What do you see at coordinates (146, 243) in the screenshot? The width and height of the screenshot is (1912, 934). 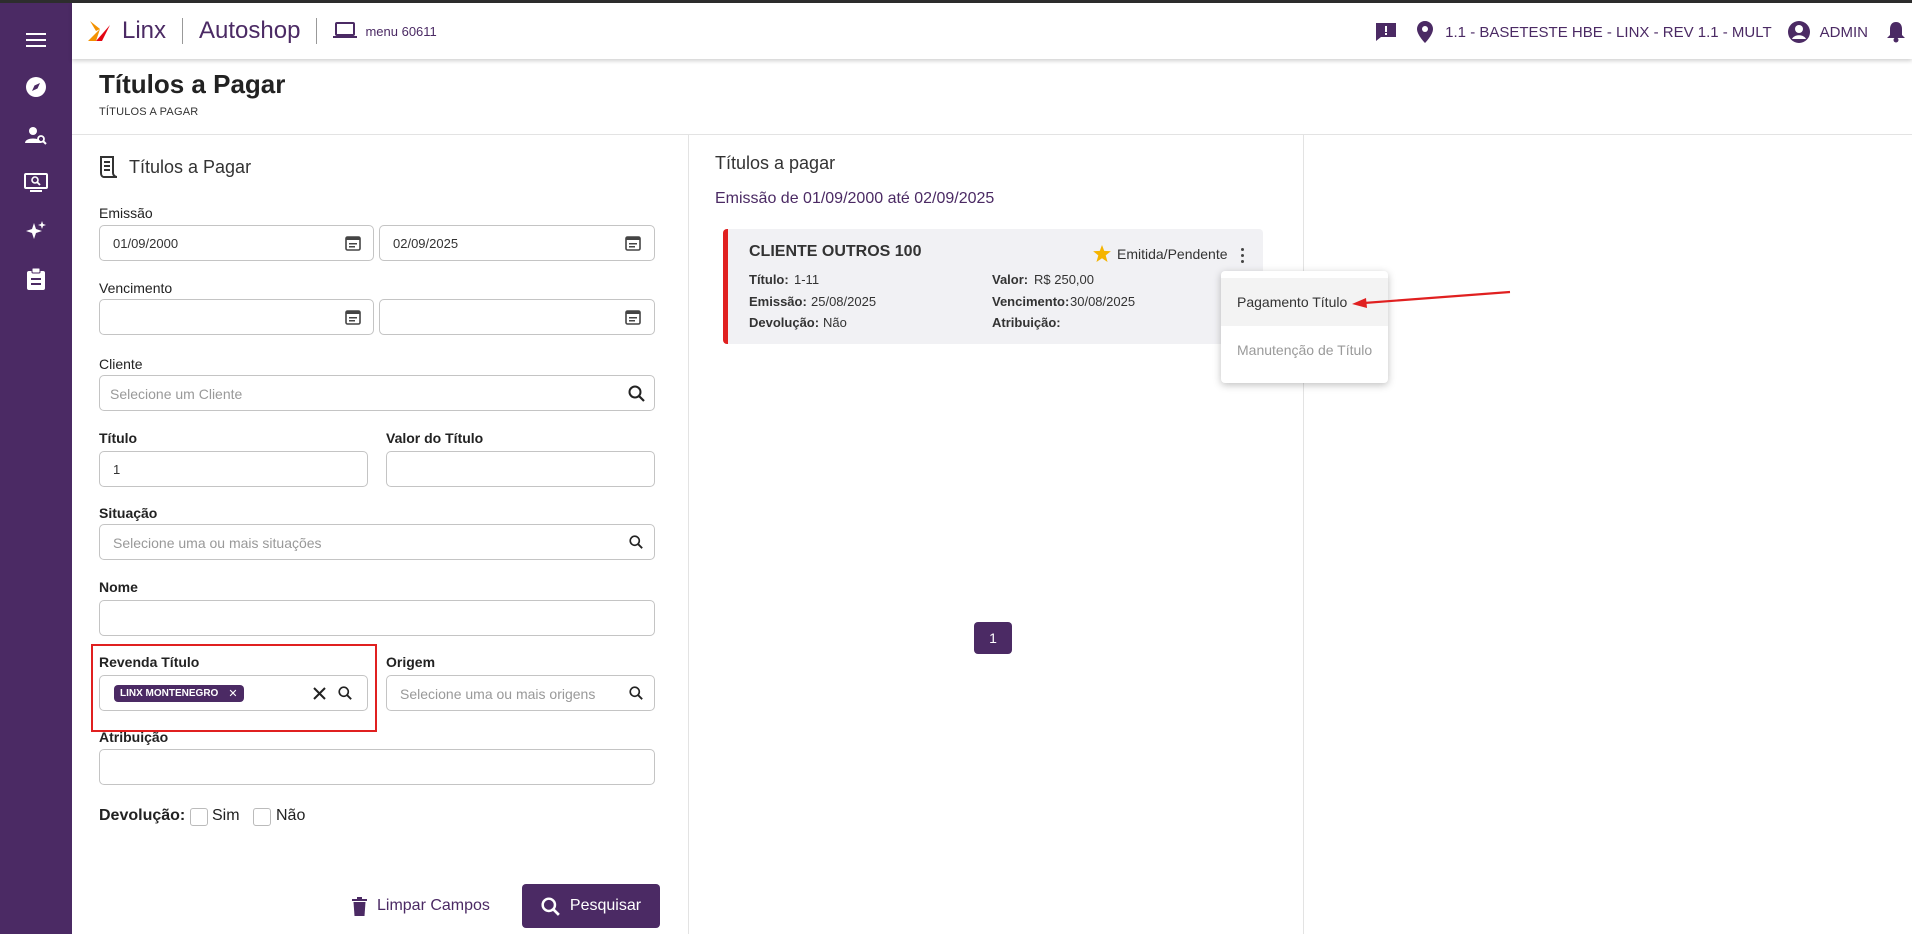 I see `emissao-start-value: 01/09/2000` at bounding box center [146, 243].